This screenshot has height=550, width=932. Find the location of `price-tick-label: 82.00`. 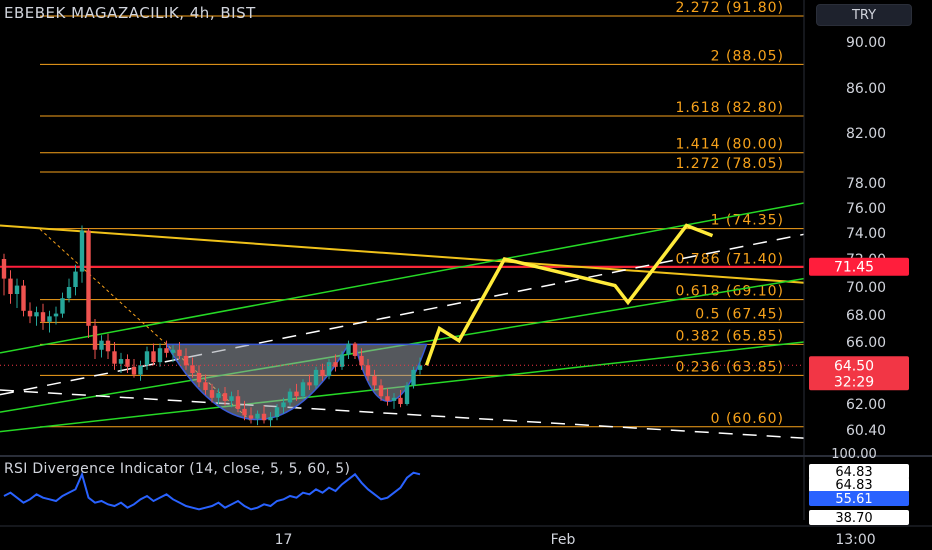

price-tick-label: 82.00 is located at coordinates (866, 134).